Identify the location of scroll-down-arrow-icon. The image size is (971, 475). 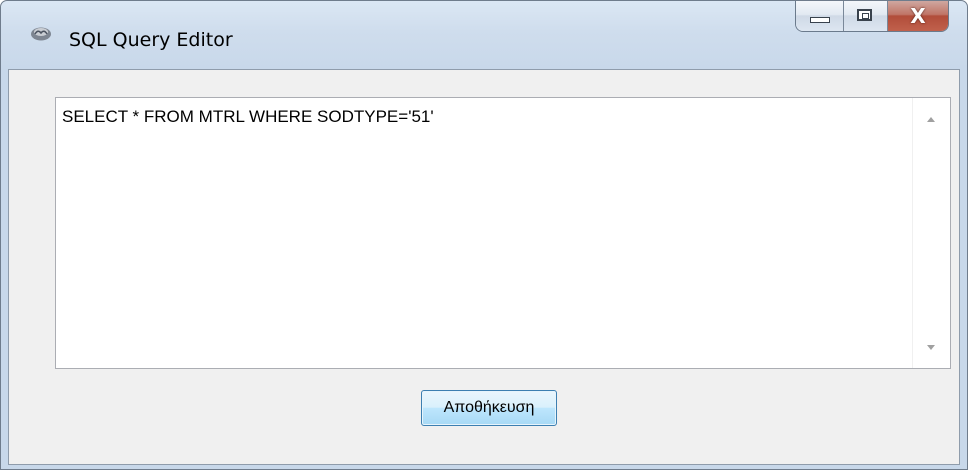
(931, 347).